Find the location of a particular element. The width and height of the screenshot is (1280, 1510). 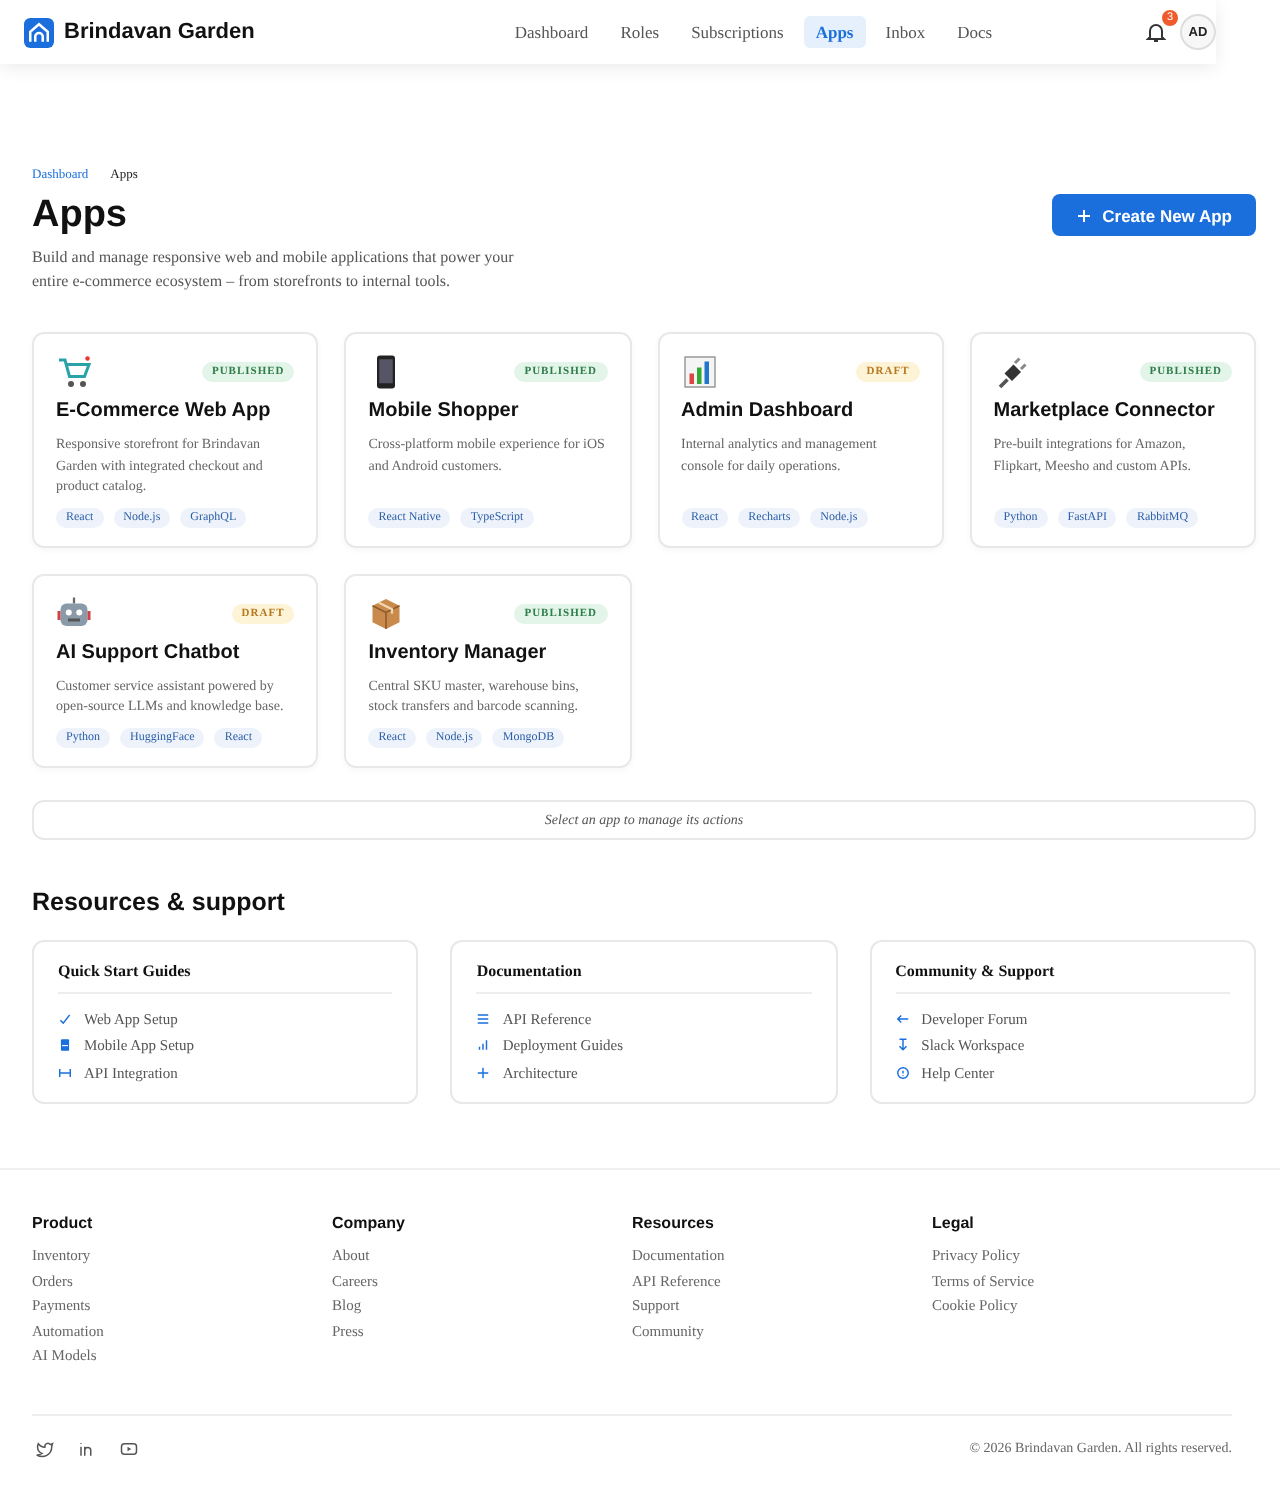

app-name: Mobile Shopper is located at coordinates (444, 411).